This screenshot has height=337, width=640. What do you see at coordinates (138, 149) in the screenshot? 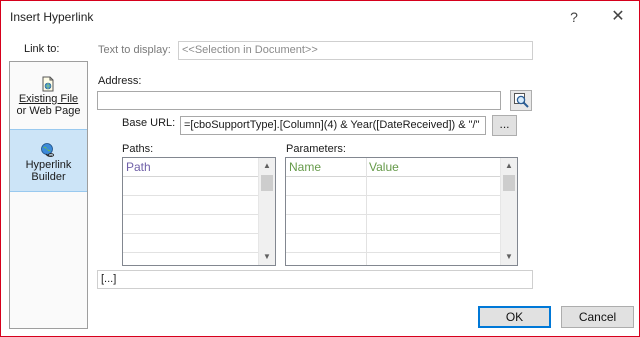
I see `paths-label: Paths:` at bounding box center [138, 149].